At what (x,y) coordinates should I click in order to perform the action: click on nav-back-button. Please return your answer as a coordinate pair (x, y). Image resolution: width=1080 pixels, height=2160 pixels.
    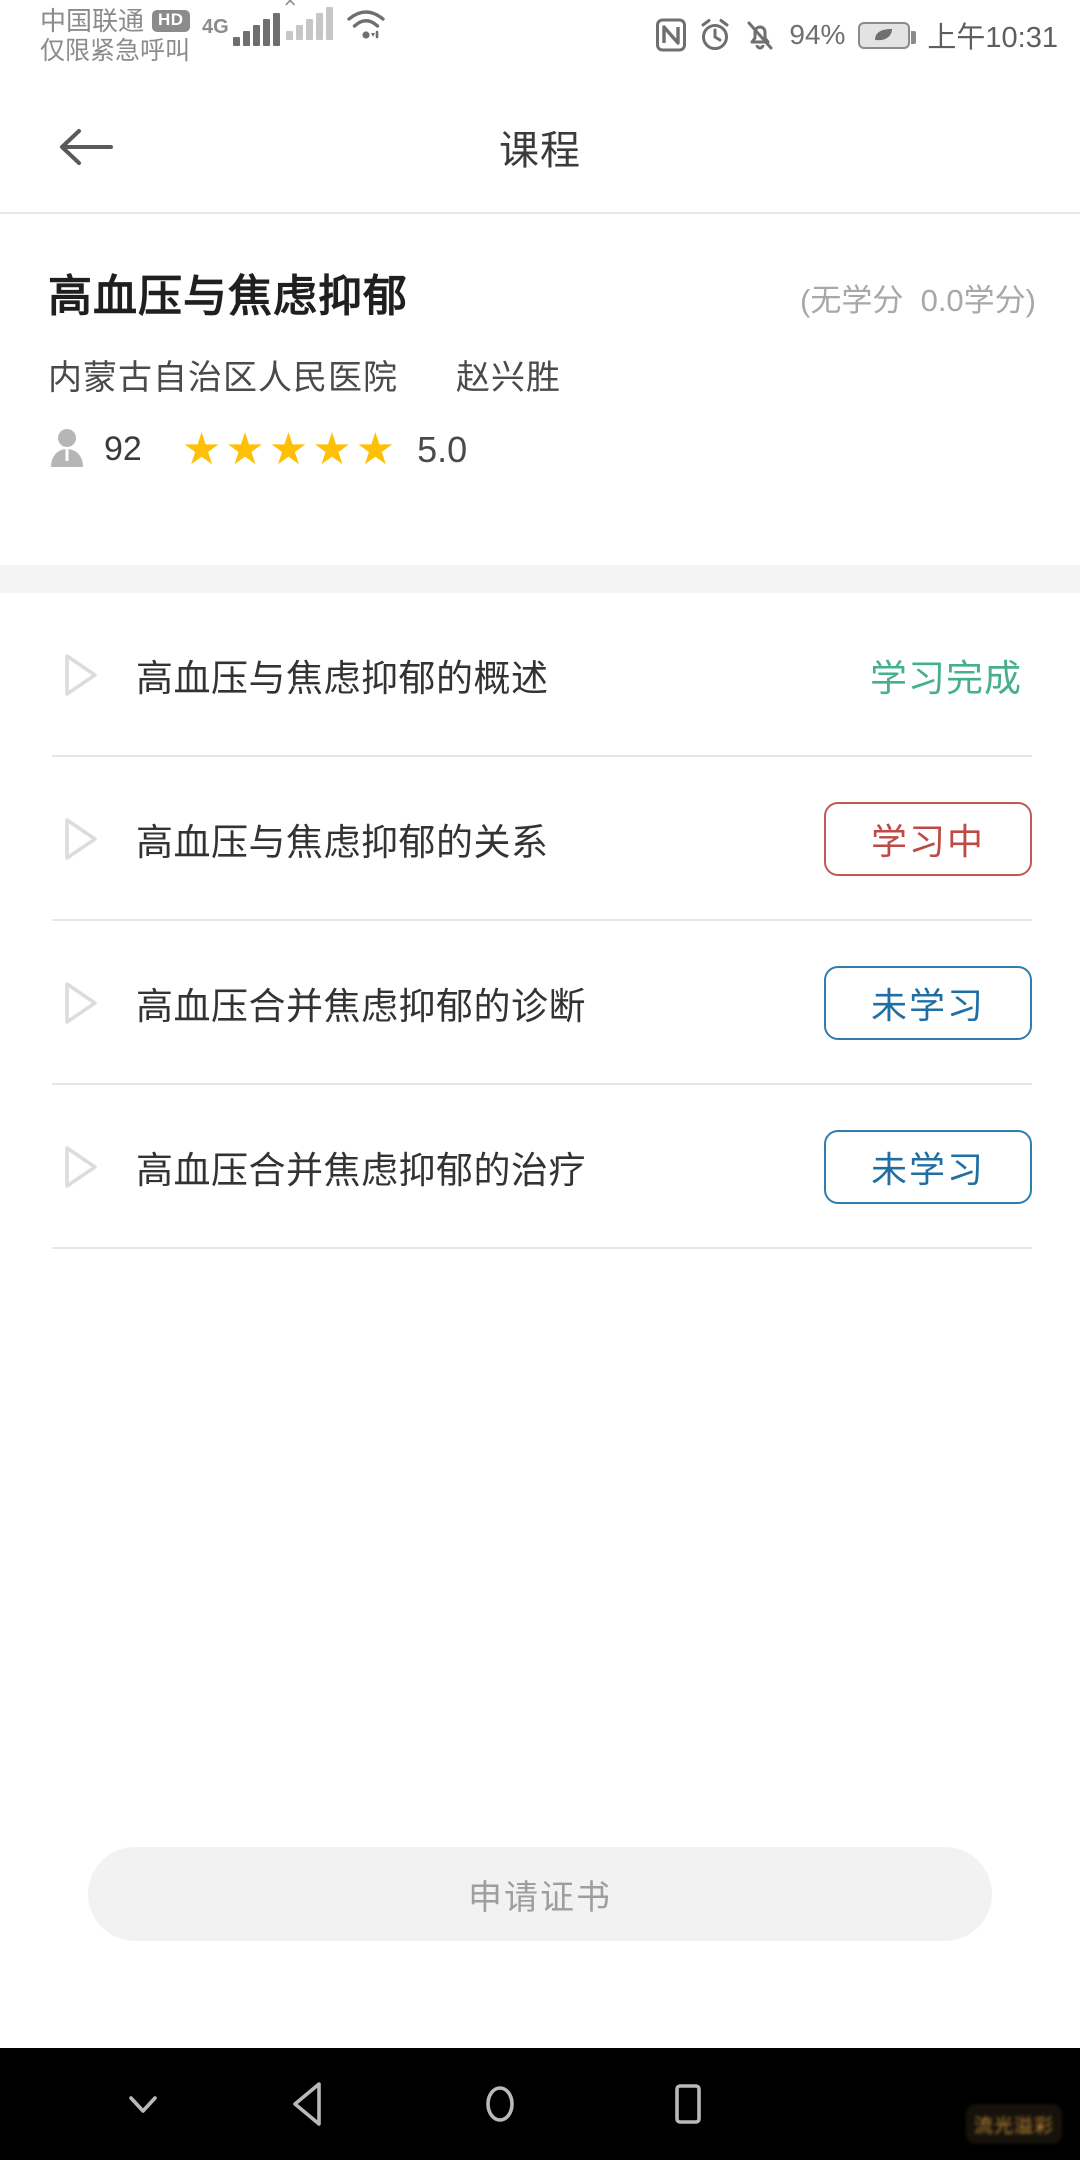
    Looking at the image, I should click on (309, 2104).